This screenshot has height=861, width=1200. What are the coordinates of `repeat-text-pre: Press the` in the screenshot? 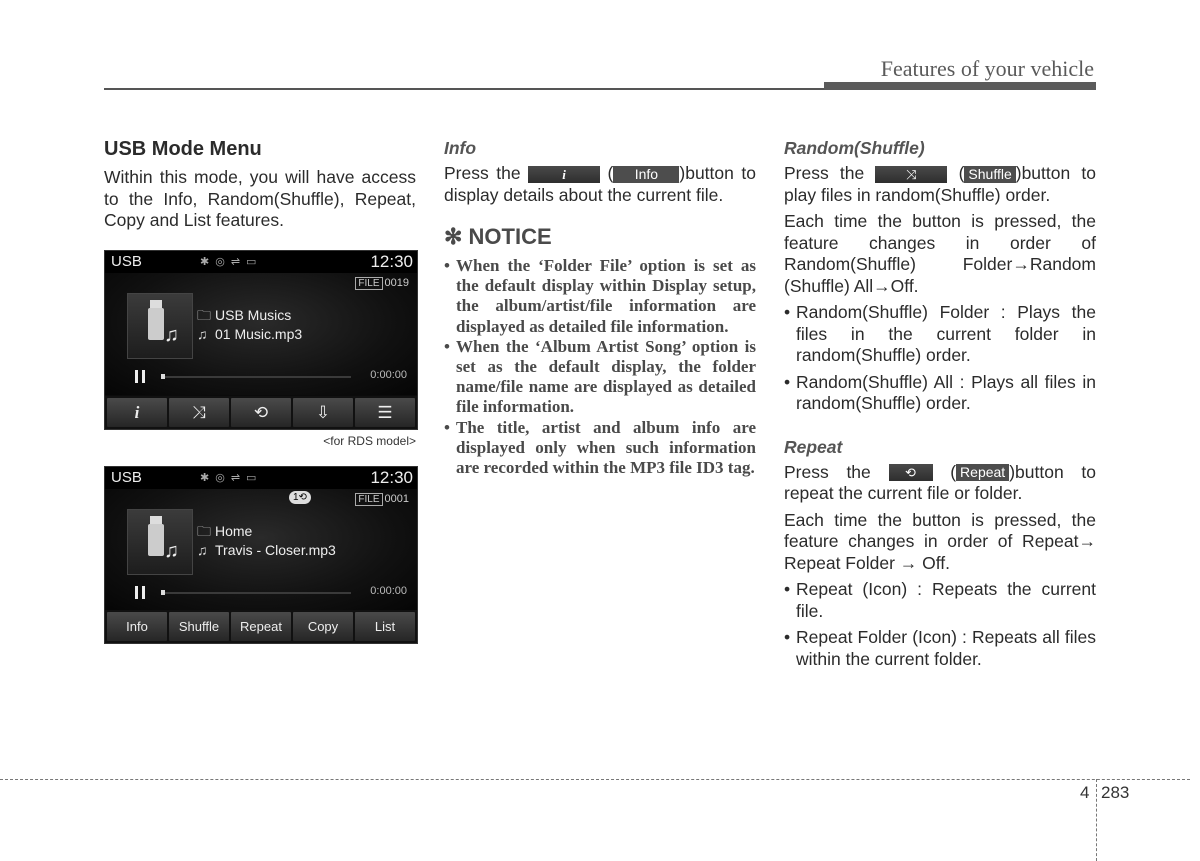 It's located at (827, 471).